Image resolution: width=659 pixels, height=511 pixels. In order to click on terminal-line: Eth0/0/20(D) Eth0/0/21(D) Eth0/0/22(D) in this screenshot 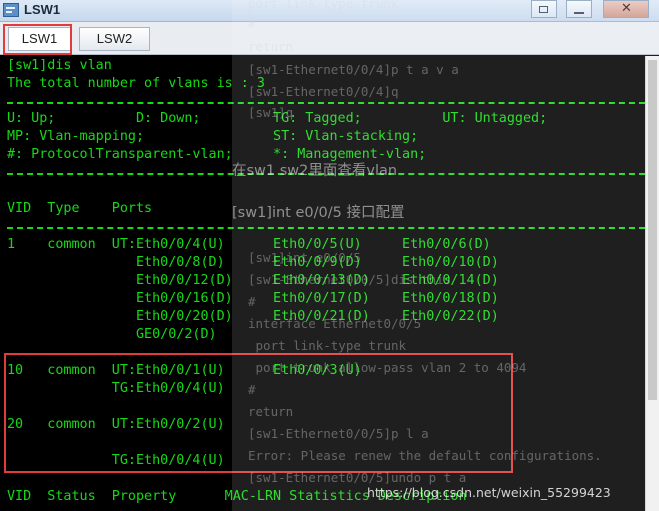, I will do `click(253, 316)`.